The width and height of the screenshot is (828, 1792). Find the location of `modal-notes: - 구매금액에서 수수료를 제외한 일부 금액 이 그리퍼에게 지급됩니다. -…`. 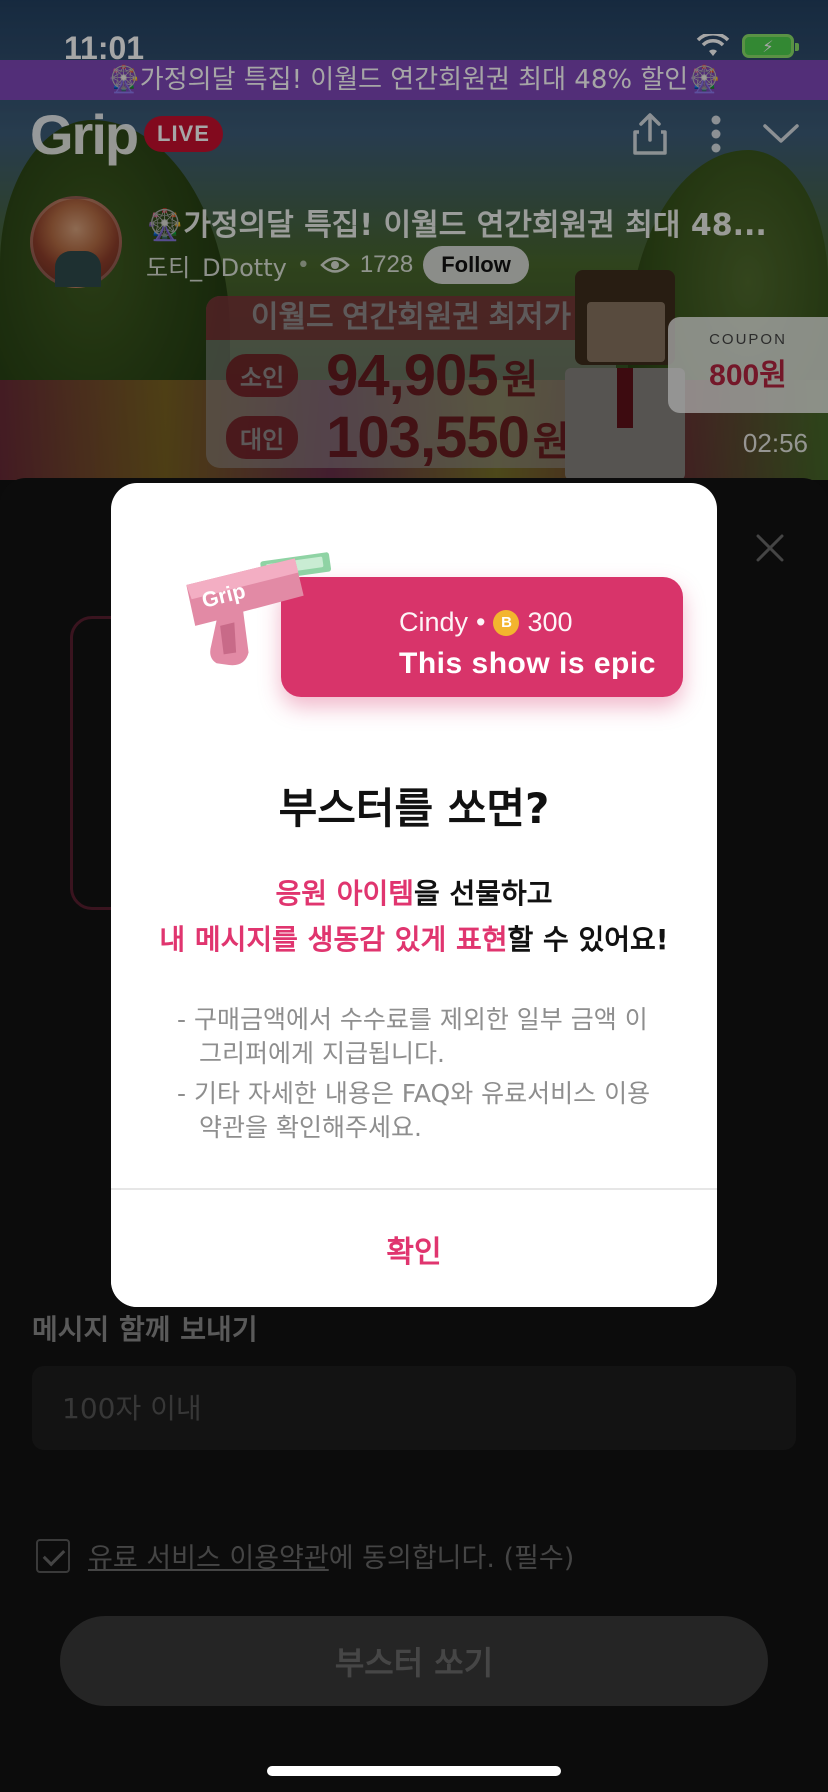

modal-notes: - 구매금액에서 수수료를 제외한 일부 금액 이 그리퍼에게 지급됩니다. -… is located at coordinates (417, 1077).